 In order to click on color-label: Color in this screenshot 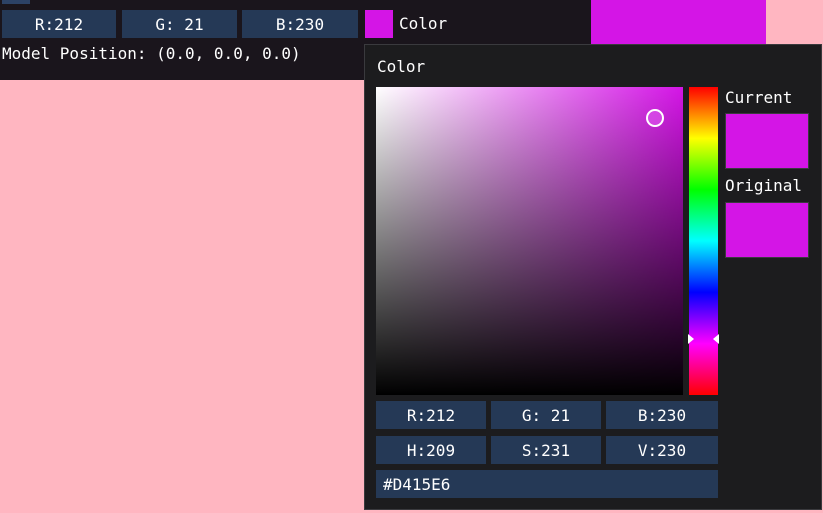, I will do `click(423, 23)`.